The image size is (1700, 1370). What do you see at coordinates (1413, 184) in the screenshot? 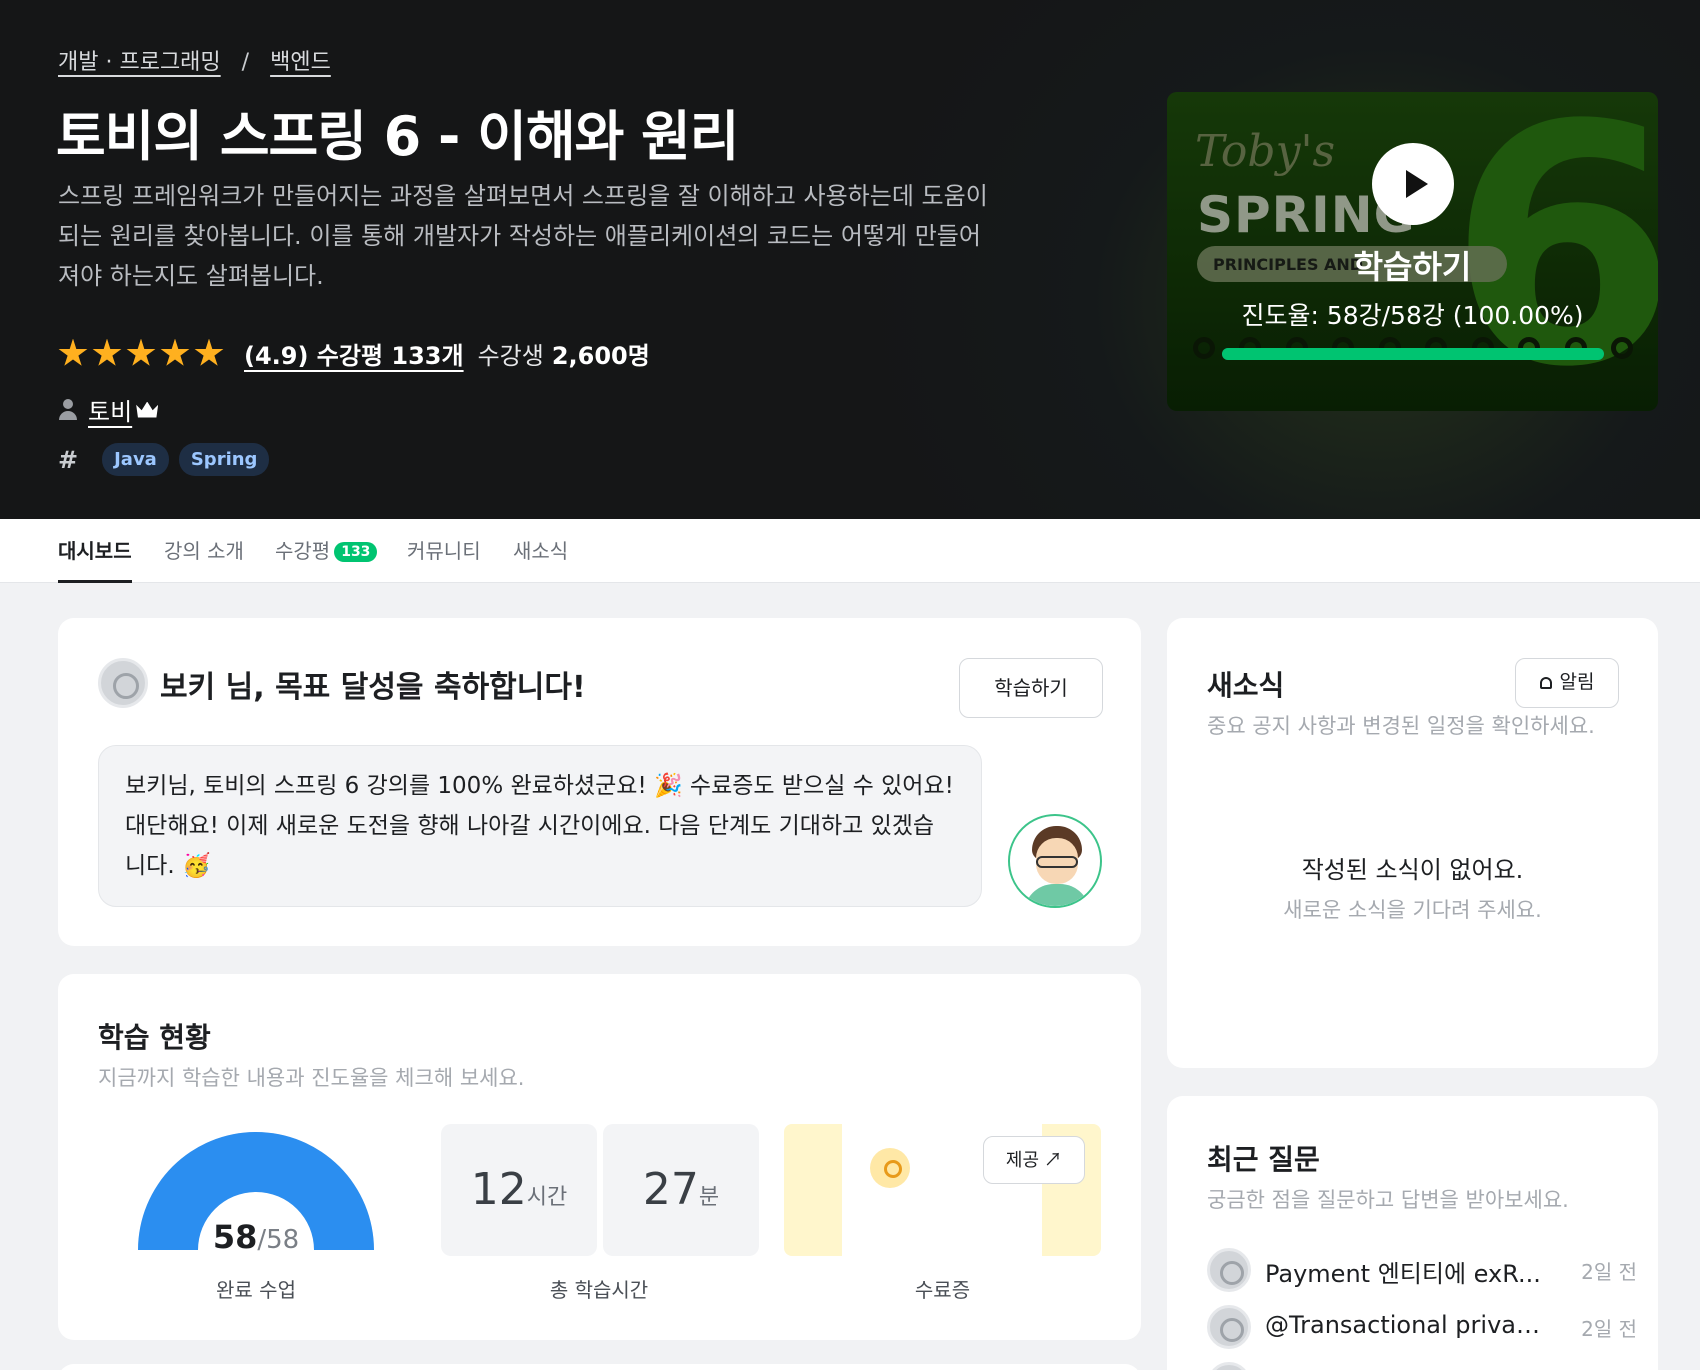
I see `play-button` at bounding box center [1413, 184].